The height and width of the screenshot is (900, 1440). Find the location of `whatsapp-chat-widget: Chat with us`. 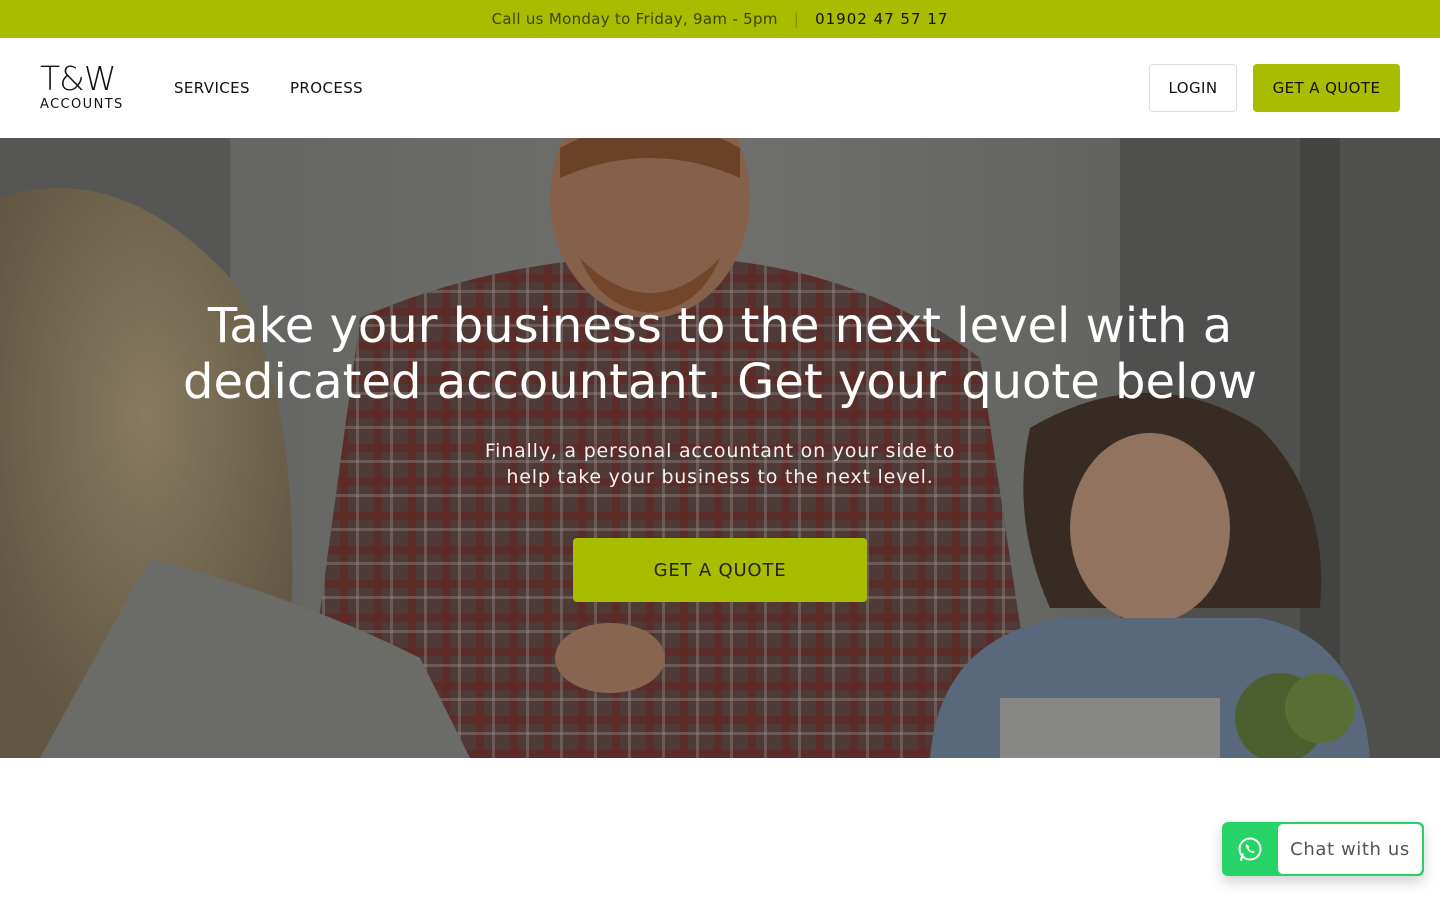

whatsapp-chat-widget: Chat with us is located at coordinates (1323, 849).